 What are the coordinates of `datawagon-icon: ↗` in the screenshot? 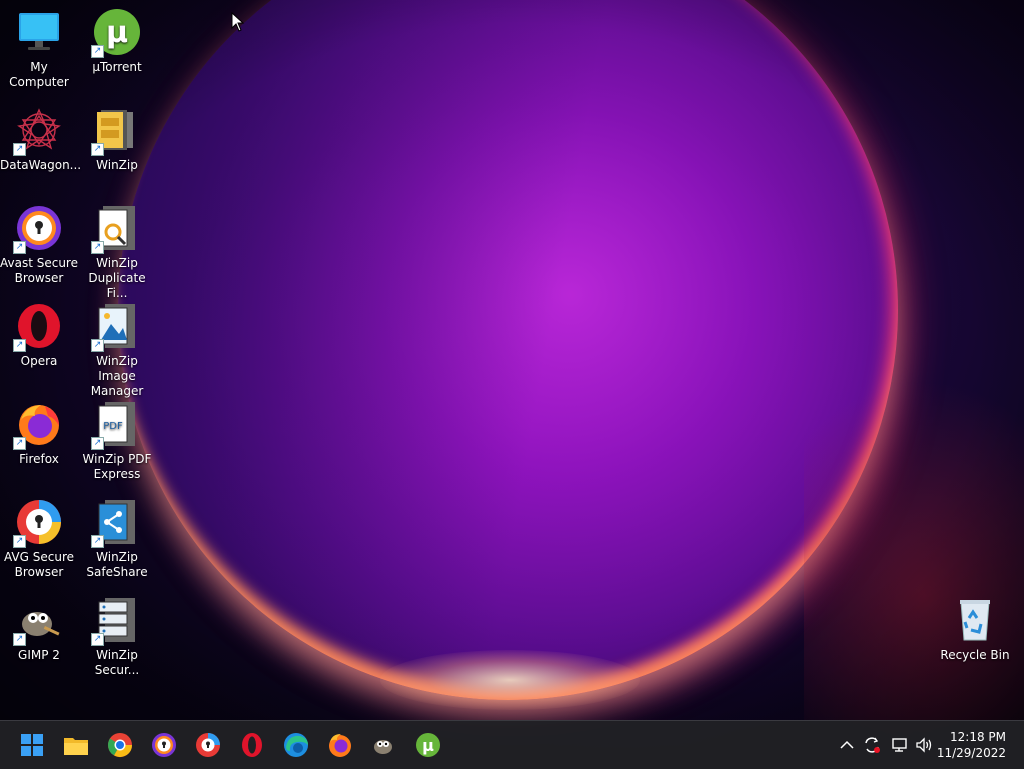 It's located at (38, 131).